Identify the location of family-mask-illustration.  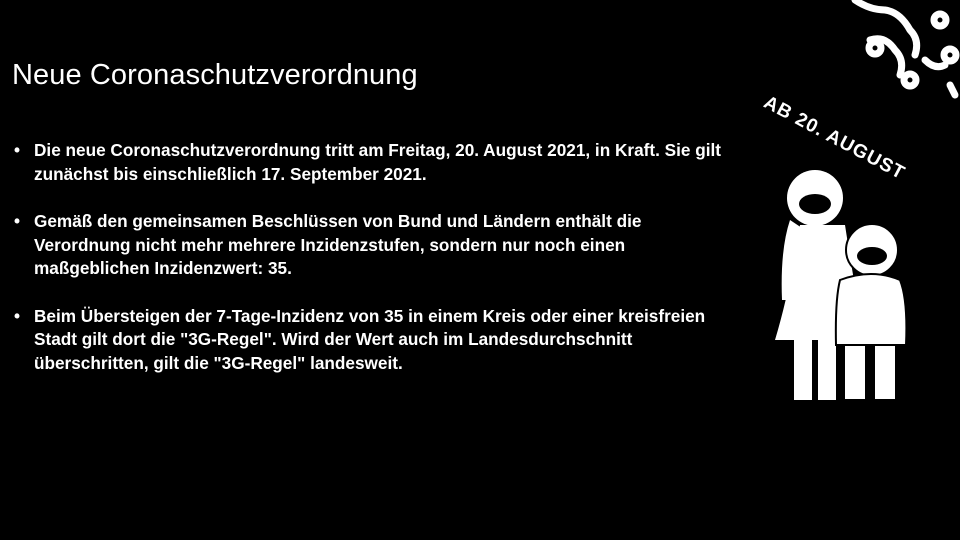
(867, 200).